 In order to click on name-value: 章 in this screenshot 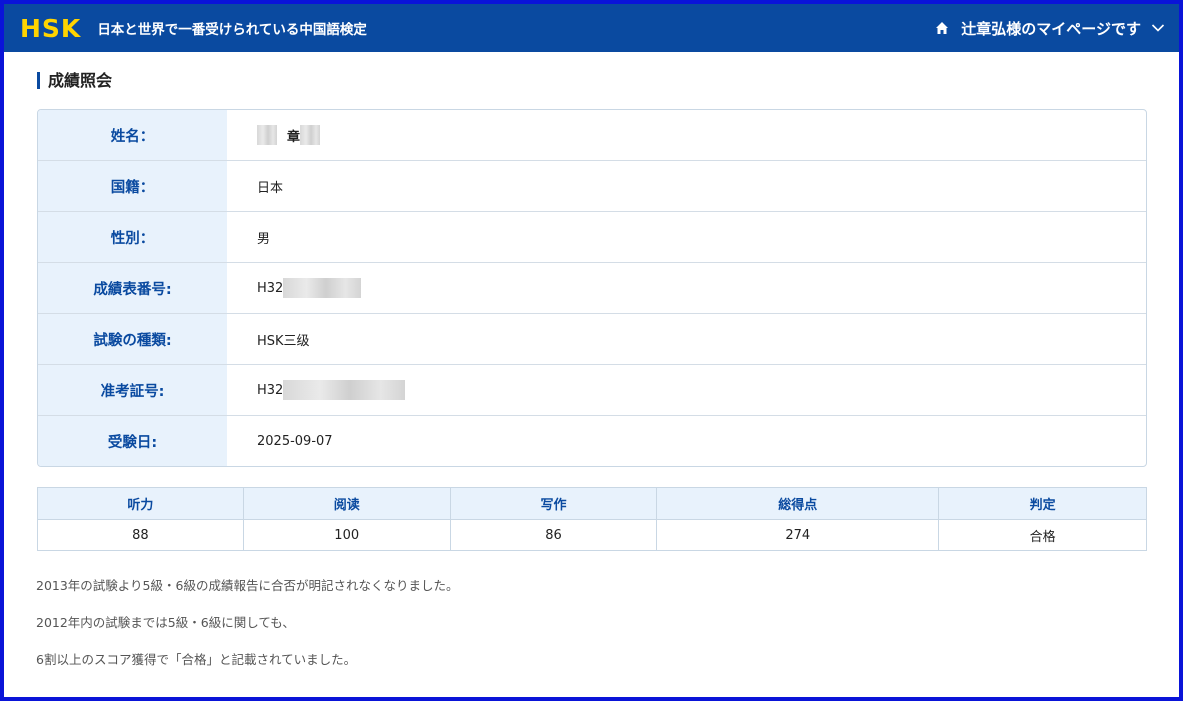, I will do `click(686, 135)`.